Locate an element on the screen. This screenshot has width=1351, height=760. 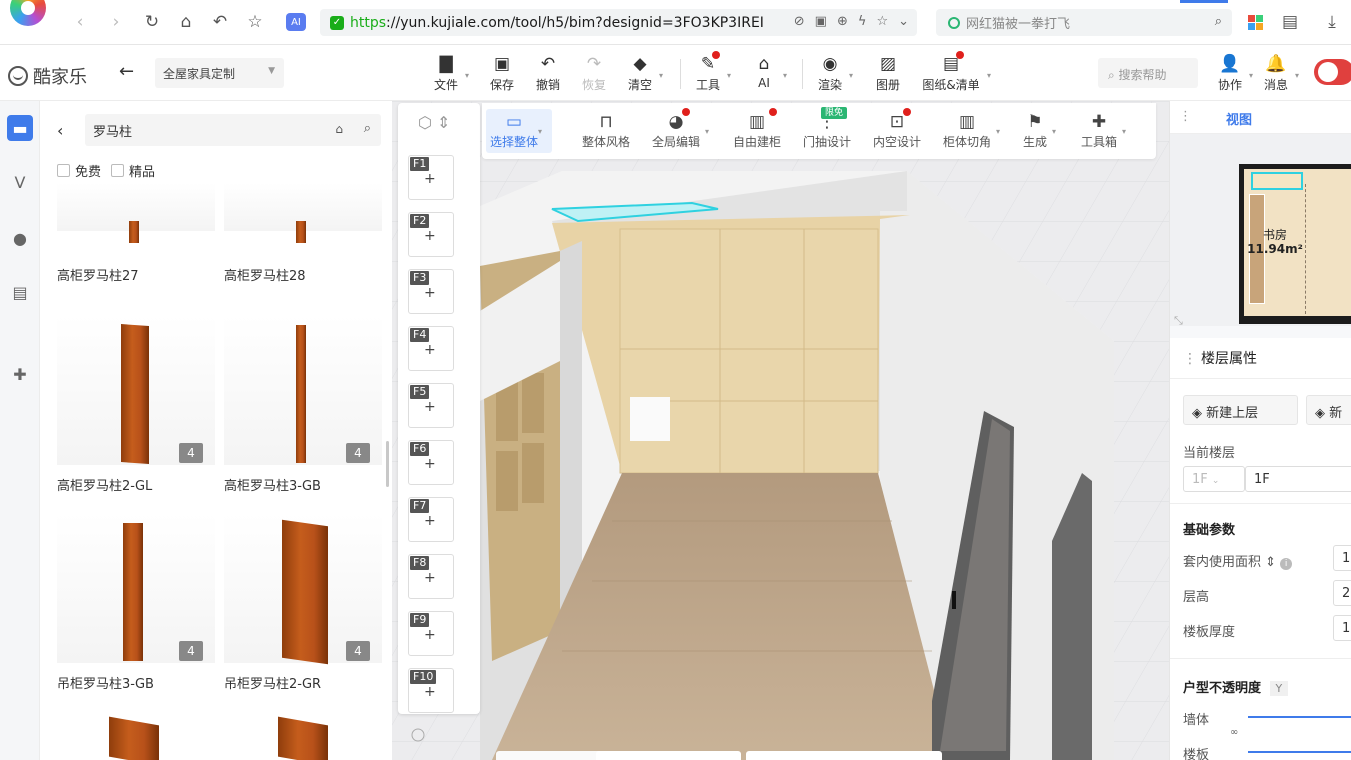
floor-item: F6 + is located at coordinates (431, 462).